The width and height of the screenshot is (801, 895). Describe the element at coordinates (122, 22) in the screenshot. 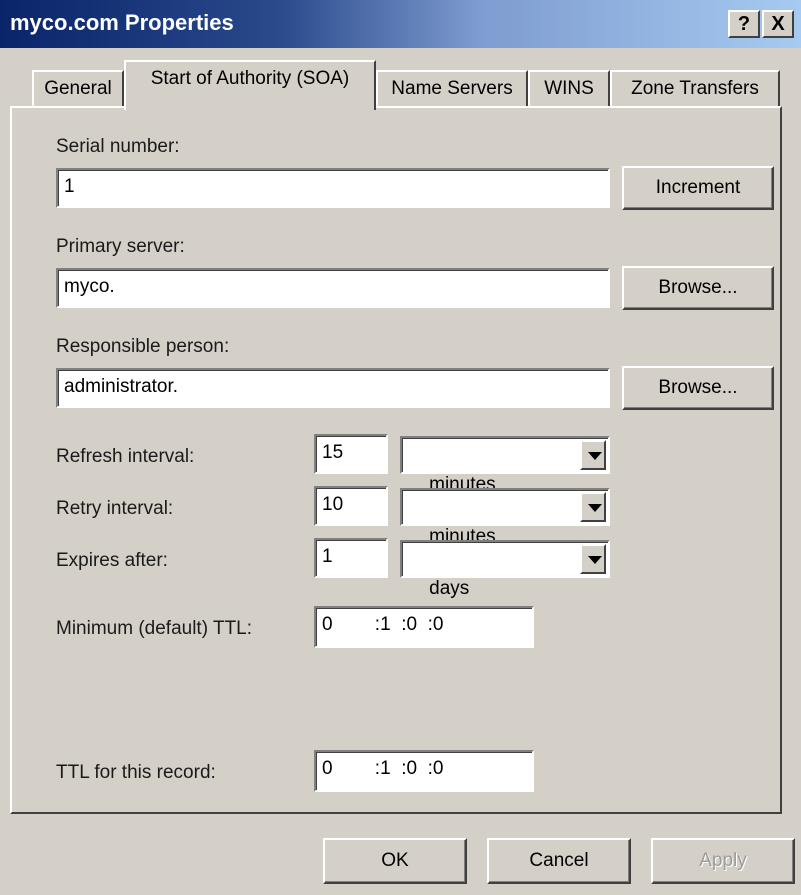

I see `window-title: myco.com Properties` at that location.